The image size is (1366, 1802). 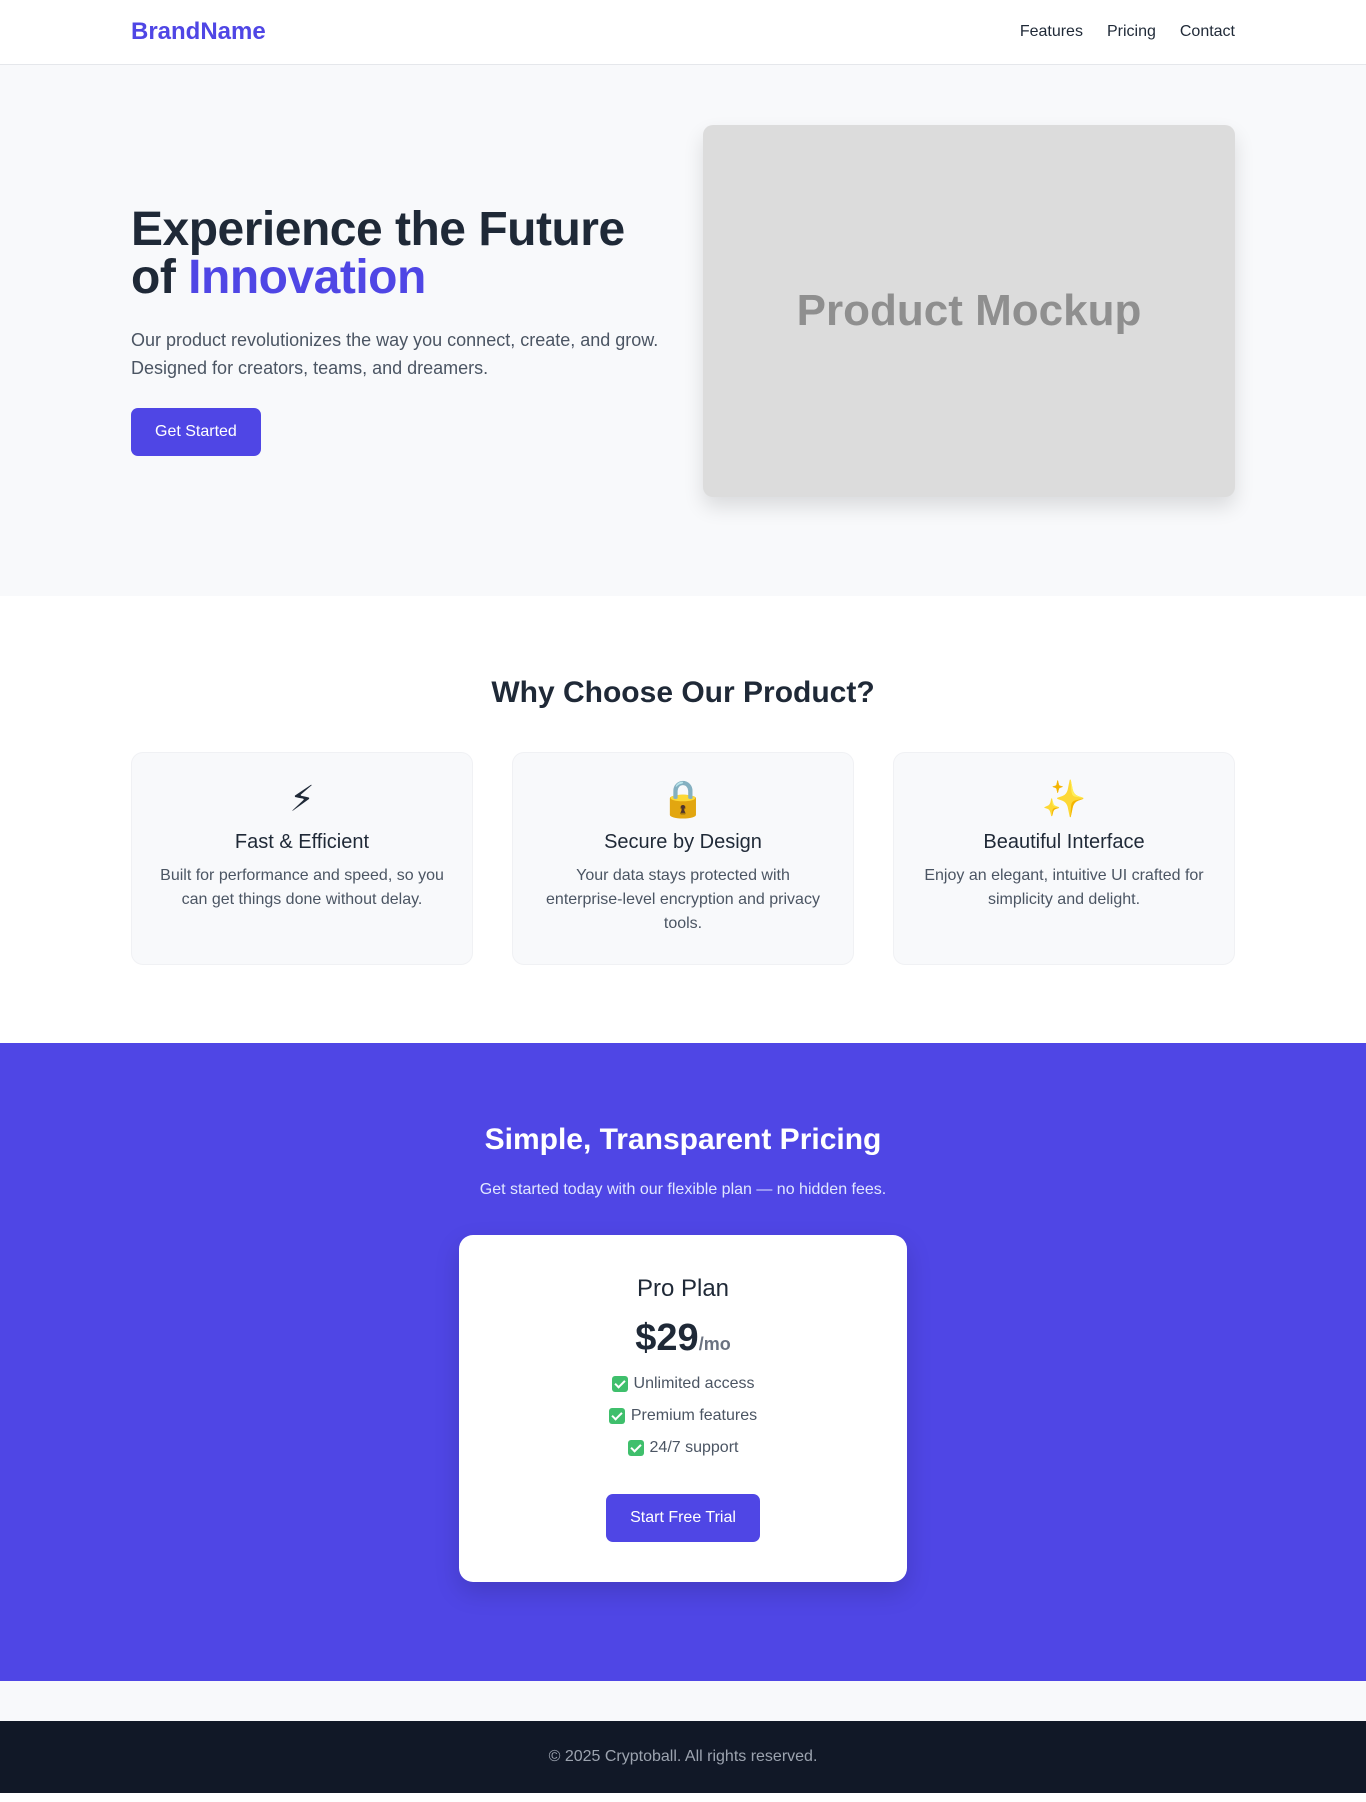 What do you see at coordinates (302, 798) in the screenshot?
I see `lightning-icon: ⚡` at bounding box center [302, 798].